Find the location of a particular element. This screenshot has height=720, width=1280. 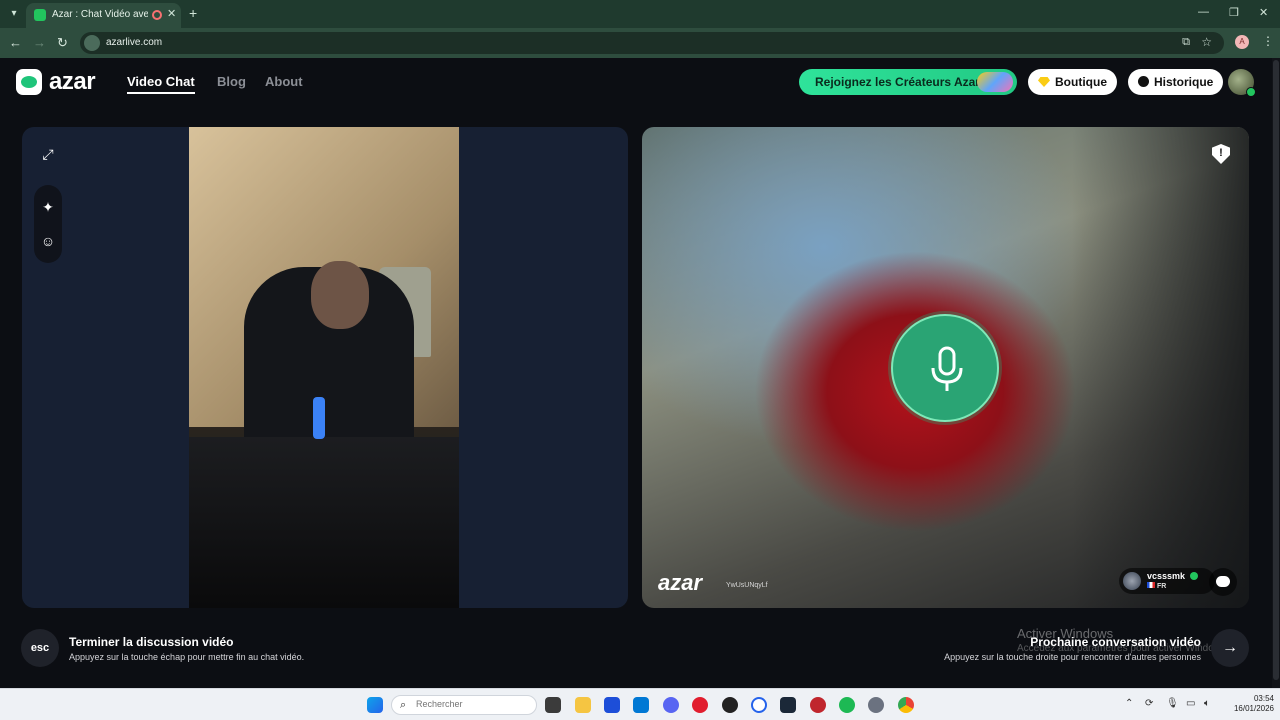

clock-icon is located at coordinates (1143, 81).